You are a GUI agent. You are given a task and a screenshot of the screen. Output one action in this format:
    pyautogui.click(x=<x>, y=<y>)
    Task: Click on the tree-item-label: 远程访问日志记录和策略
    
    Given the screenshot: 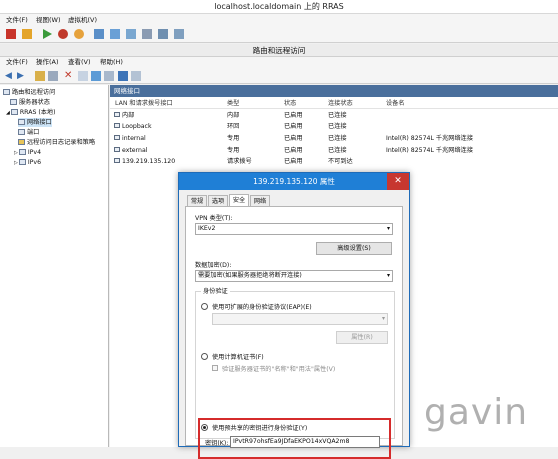 What is the action you would take?
    pyautogui.click(x=61, y=142)
    